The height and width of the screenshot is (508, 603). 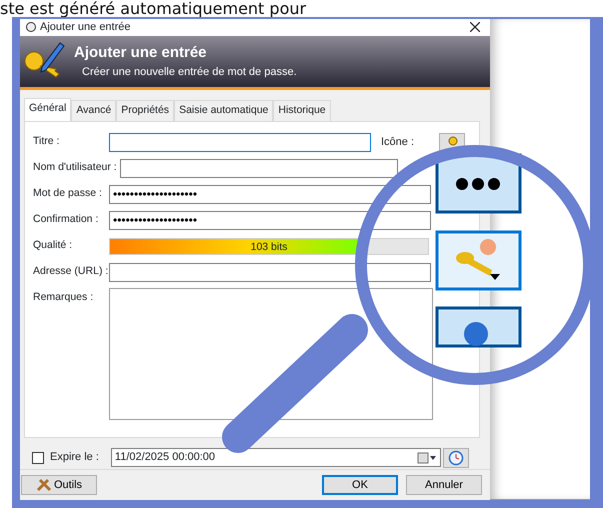 What do you see at coordinates (53, 246) in the screenshot?
I see `field-label: Qualité :` at bounding box center [53, 246].